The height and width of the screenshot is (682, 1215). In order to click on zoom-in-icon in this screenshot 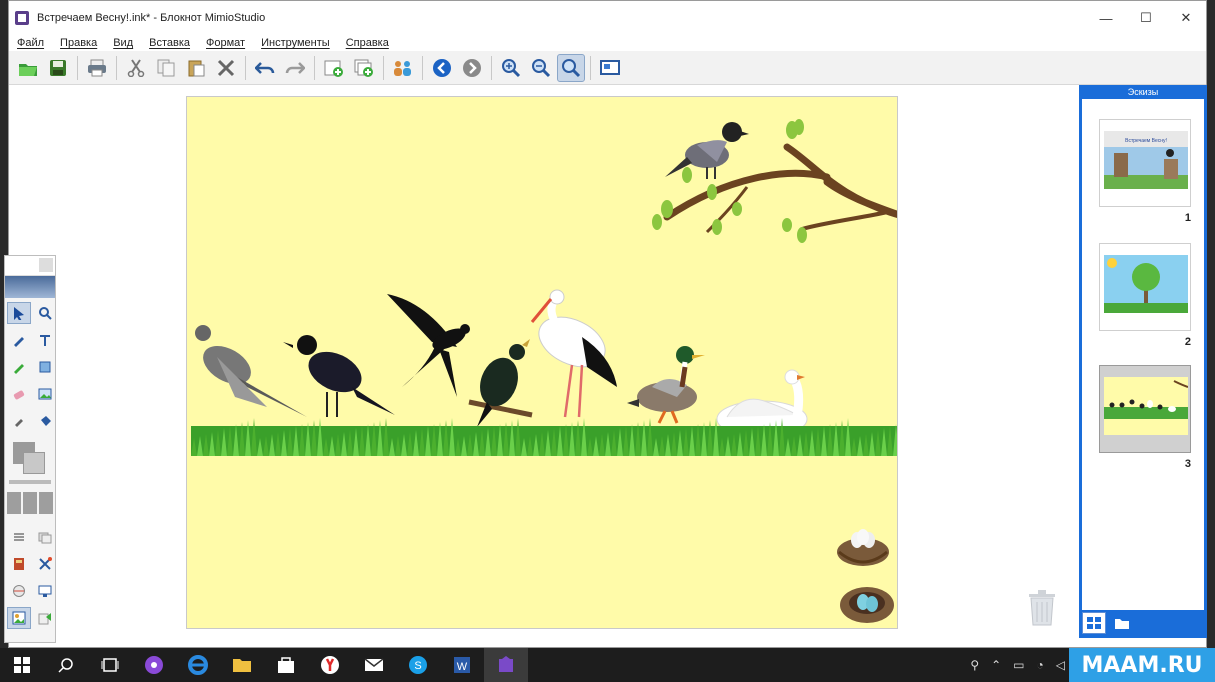, I will do `click(511, 68)`.